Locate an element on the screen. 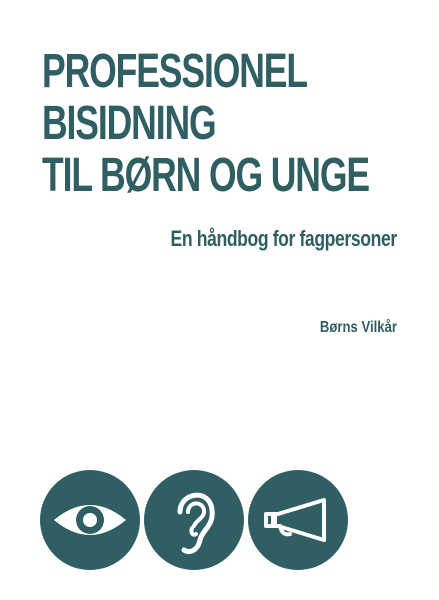 This screenshot has height=600, width=439. title-line-2: BISIDNING is located at coordinates (129, 123).